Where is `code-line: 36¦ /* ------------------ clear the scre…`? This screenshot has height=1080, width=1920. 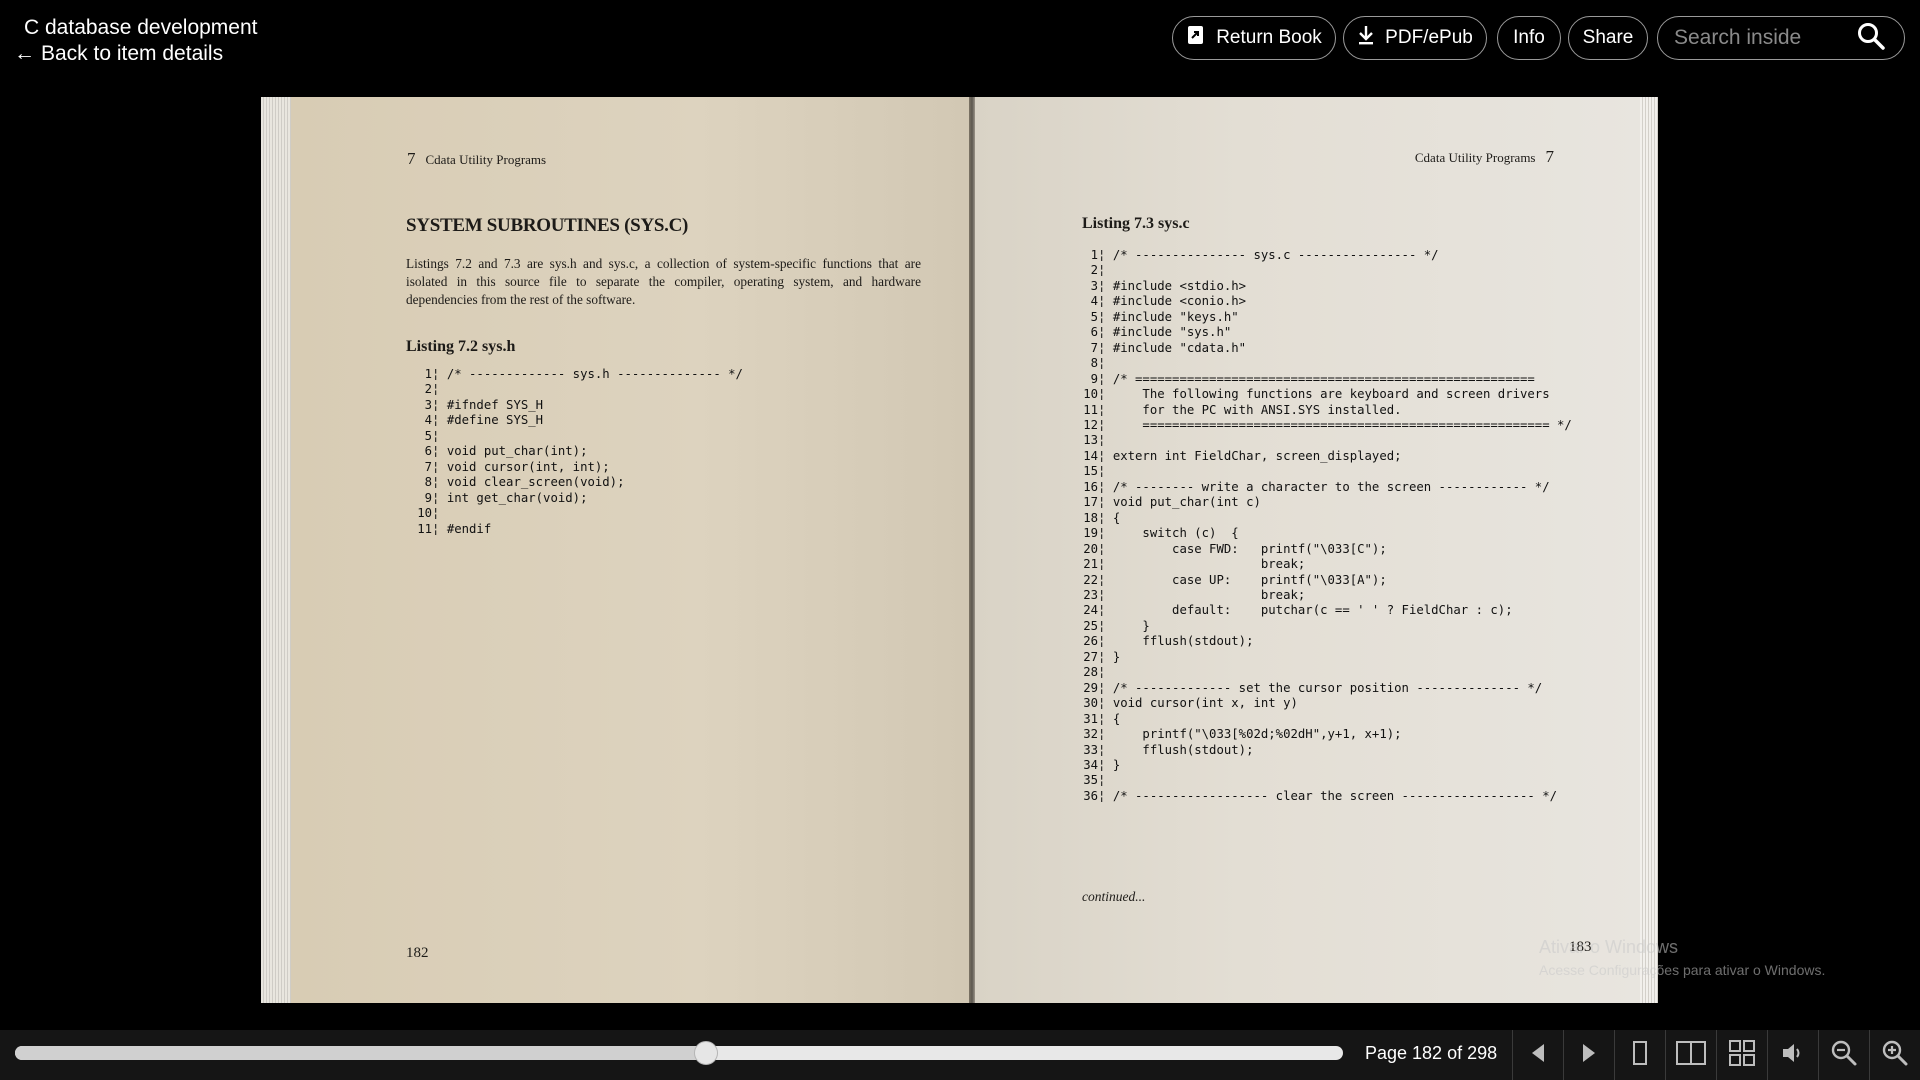
code-line: 36¦ /* ------------------ clear the scre… is located at coordinates (1325, 796).